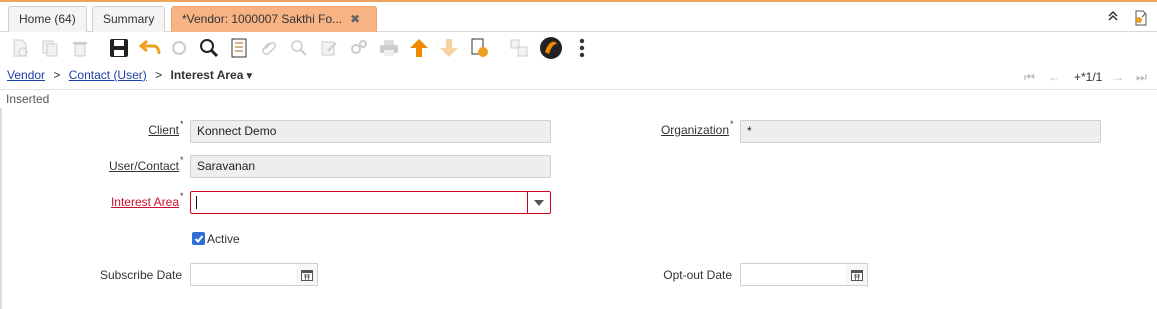 The image size is (1157, 309). What do you see at coordinates (179, 48) in the screenshot?
I see `refresh-icon` at bounding box center [179, 48].